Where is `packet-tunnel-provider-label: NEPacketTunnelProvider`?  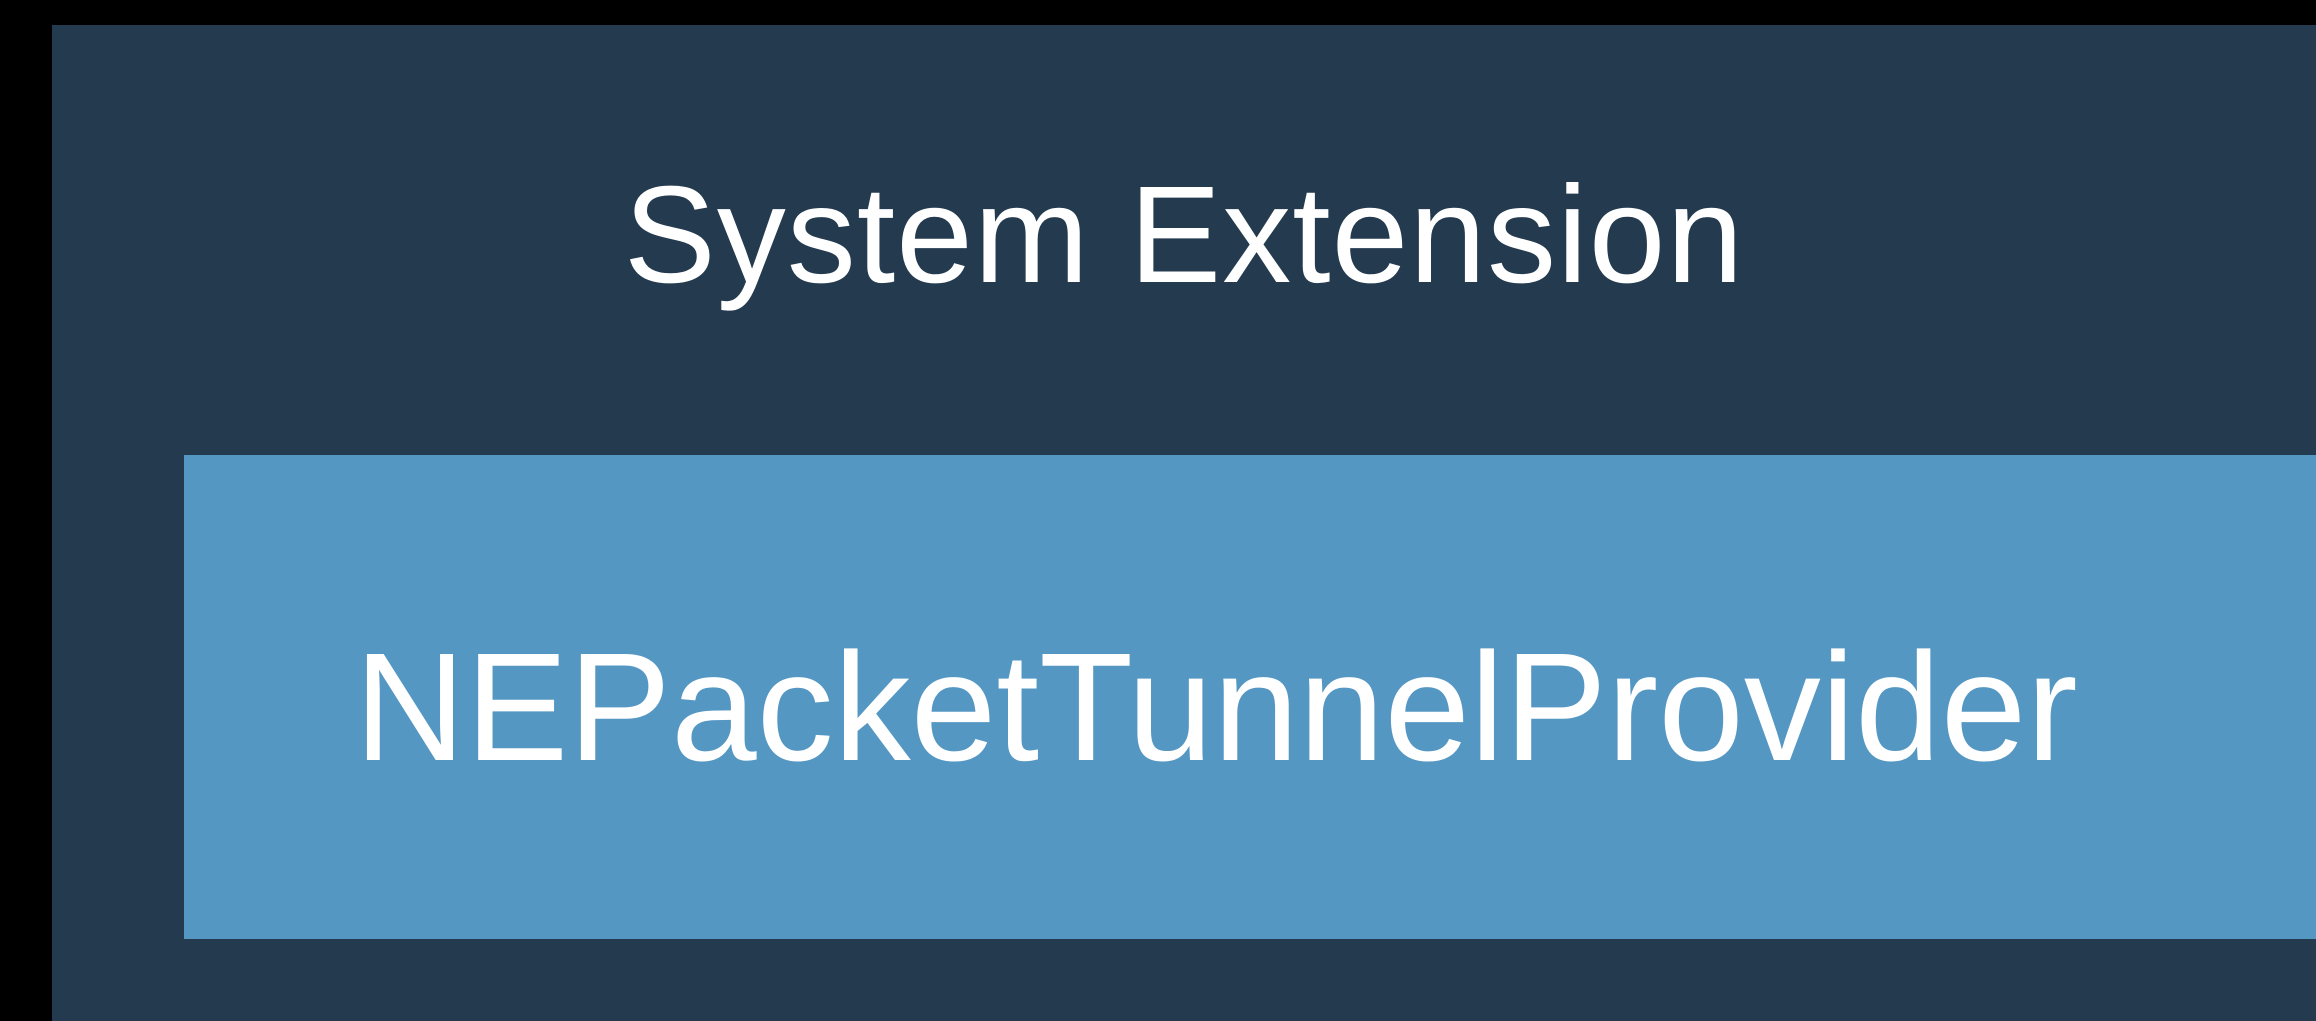
packet-tunnel-provider-label: NEPacketTunnelProvider is located at coordinates (1216, 707).